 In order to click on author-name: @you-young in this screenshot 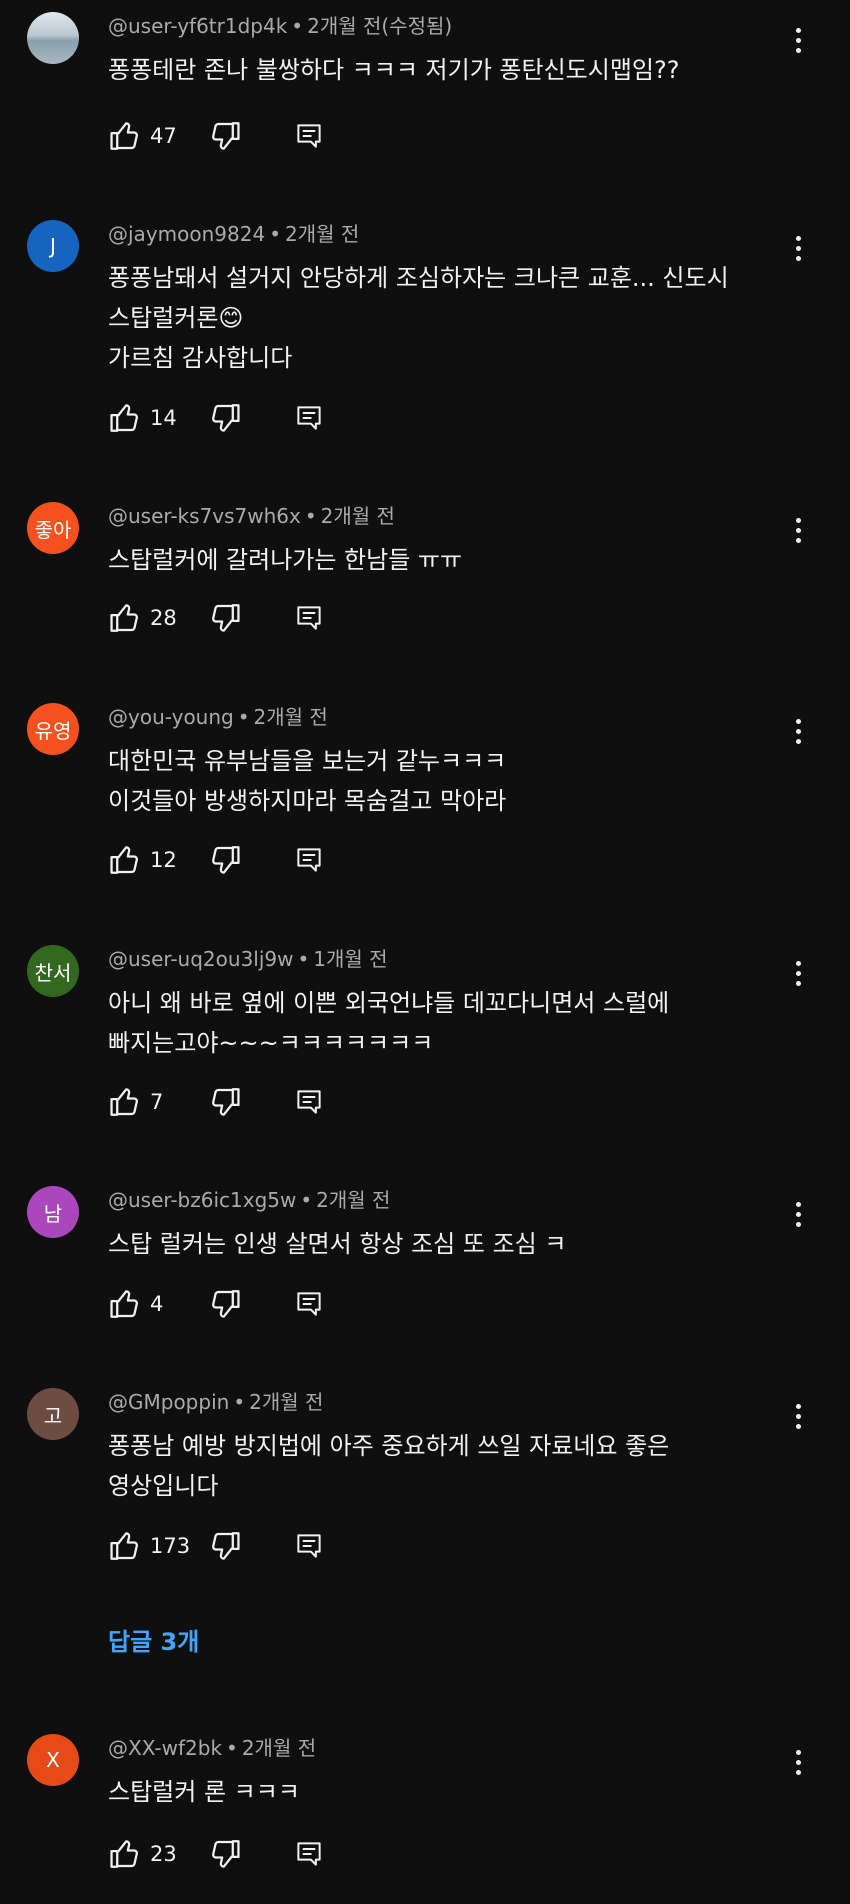, I will do `click(171, 717)`.